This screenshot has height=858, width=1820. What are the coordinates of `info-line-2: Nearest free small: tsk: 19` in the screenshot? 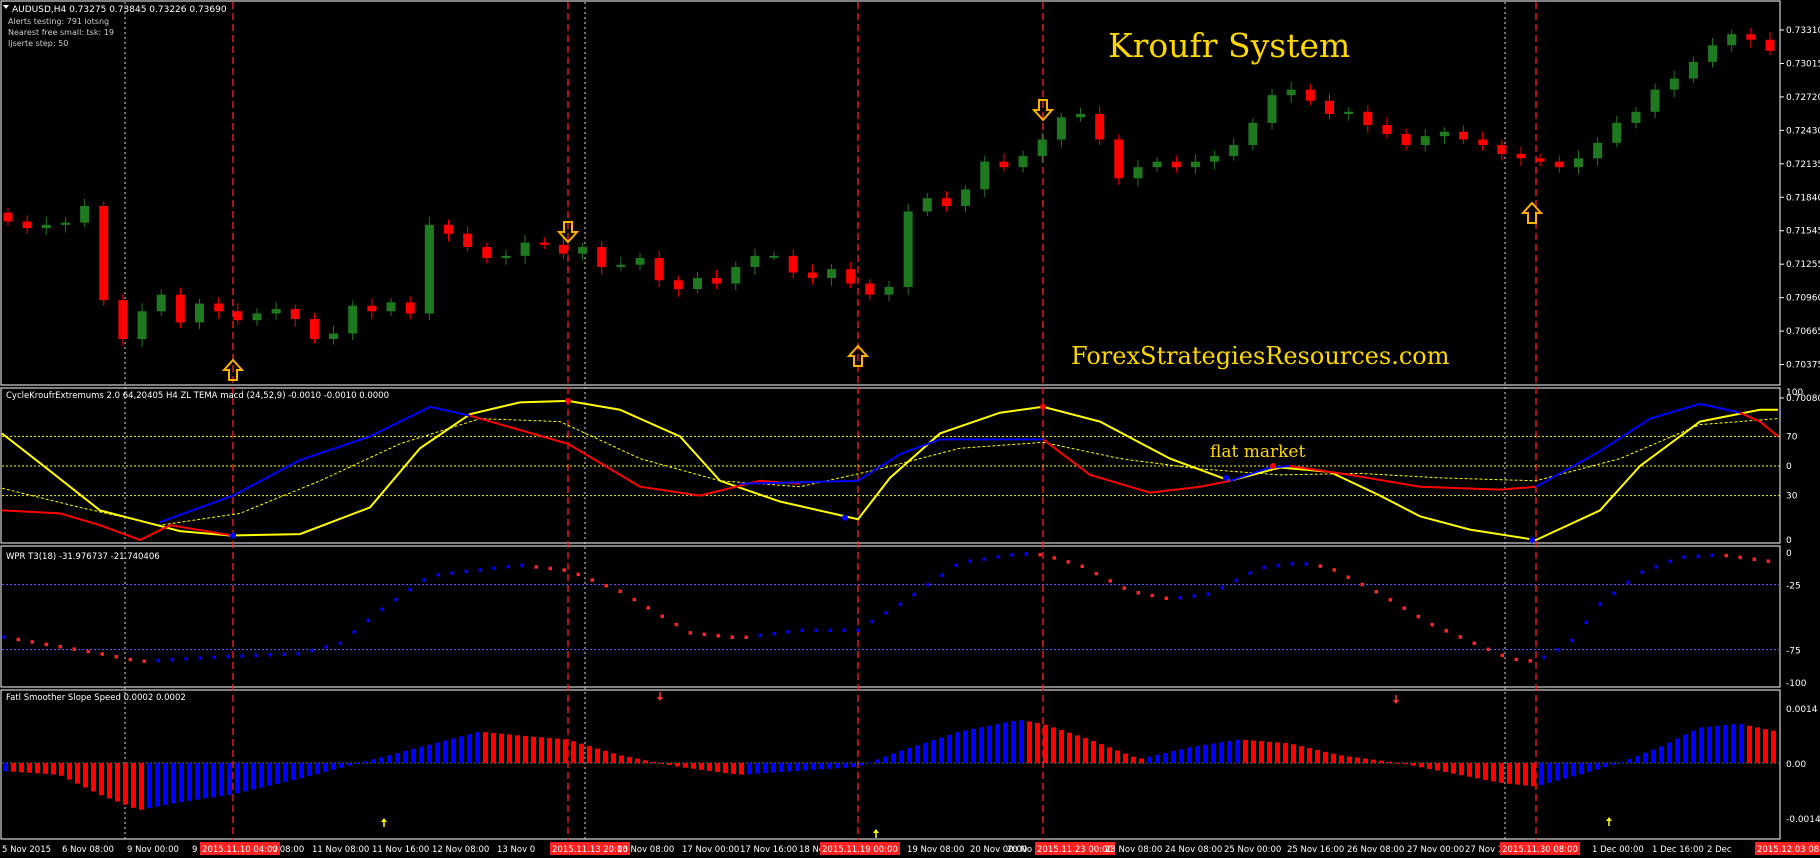 It's located at (61, 32).